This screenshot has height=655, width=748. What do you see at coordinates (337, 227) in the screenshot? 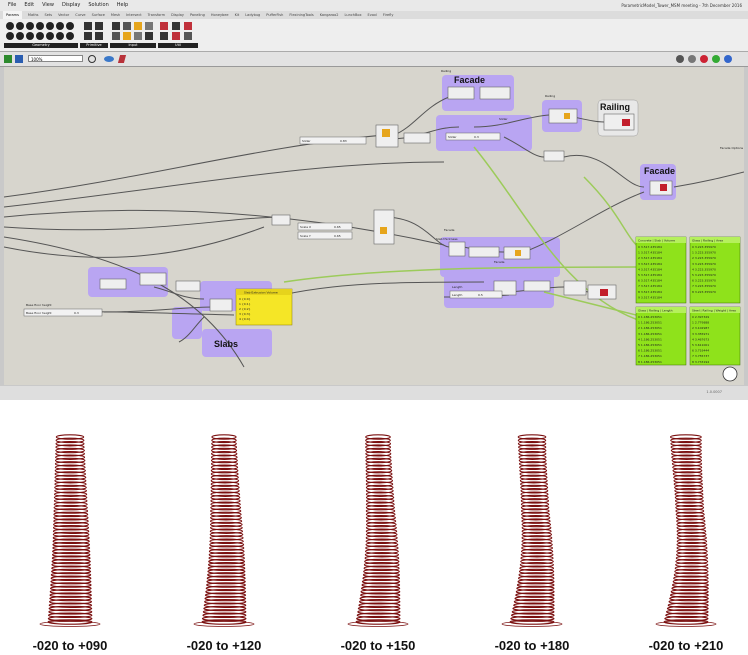
I see `slider-value-scale-x: 0.65` at bounding box center [337, 227].